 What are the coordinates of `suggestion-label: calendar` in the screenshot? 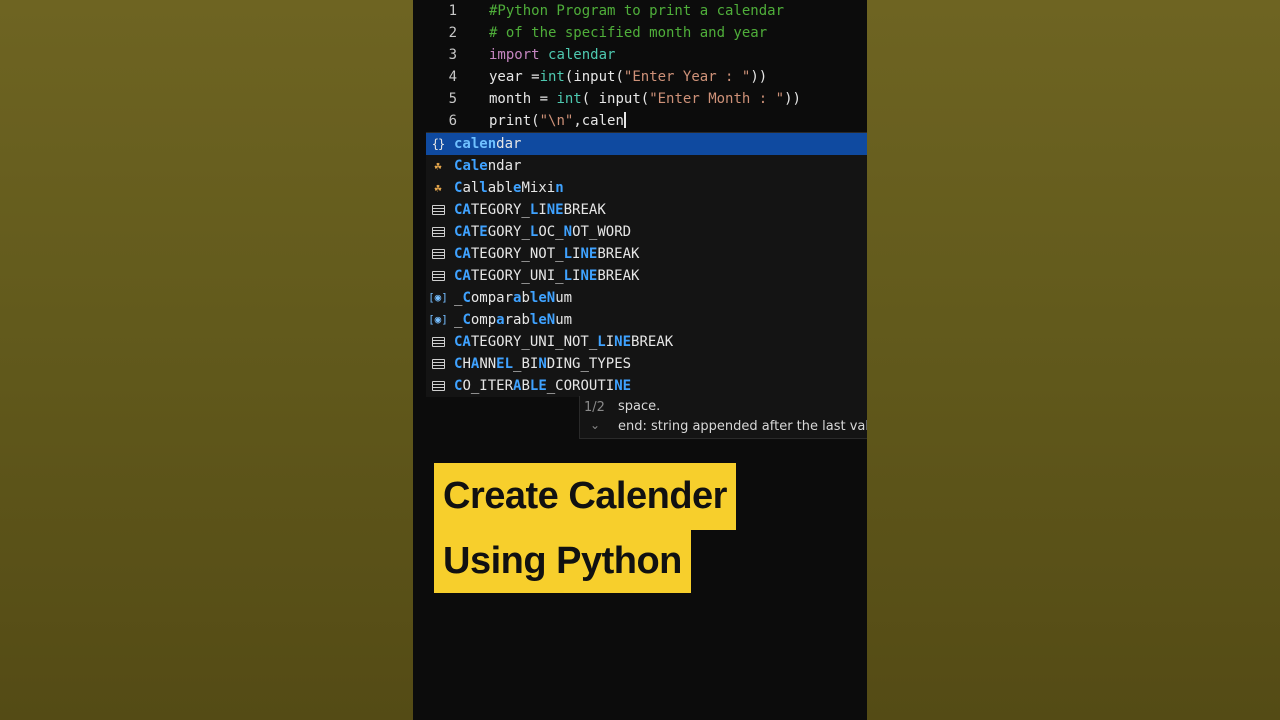 It's located at (488, 144).